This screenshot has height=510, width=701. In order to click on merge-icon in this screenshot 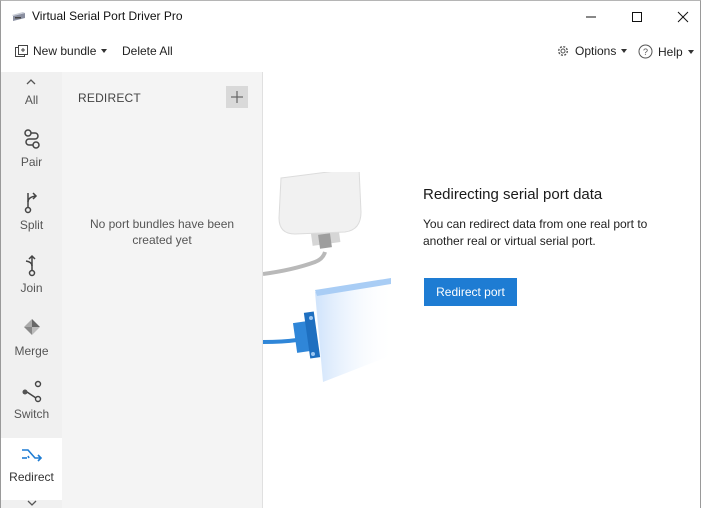, I will do `click(32, 327)`.